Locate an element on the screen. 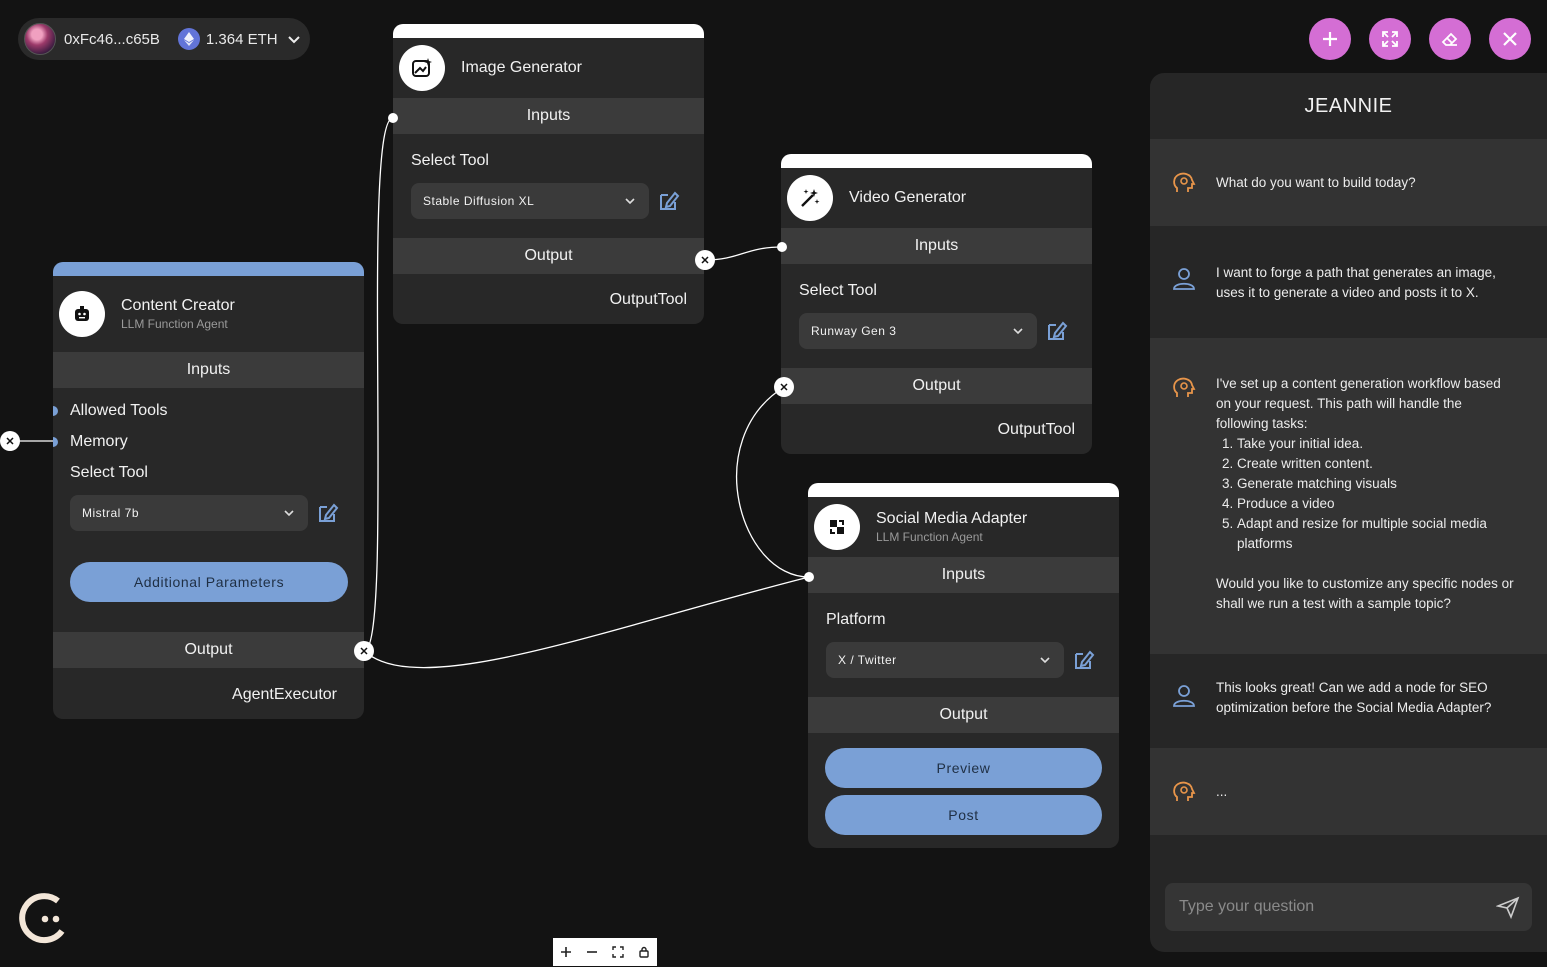 The image size is (1547, 967). share-icon is located at coordinates (837, 527).